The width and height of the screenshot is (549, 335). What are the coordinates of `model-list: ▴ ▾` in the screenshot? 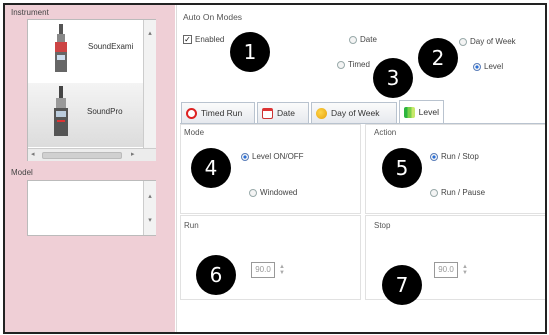 It's located at (91, 208).